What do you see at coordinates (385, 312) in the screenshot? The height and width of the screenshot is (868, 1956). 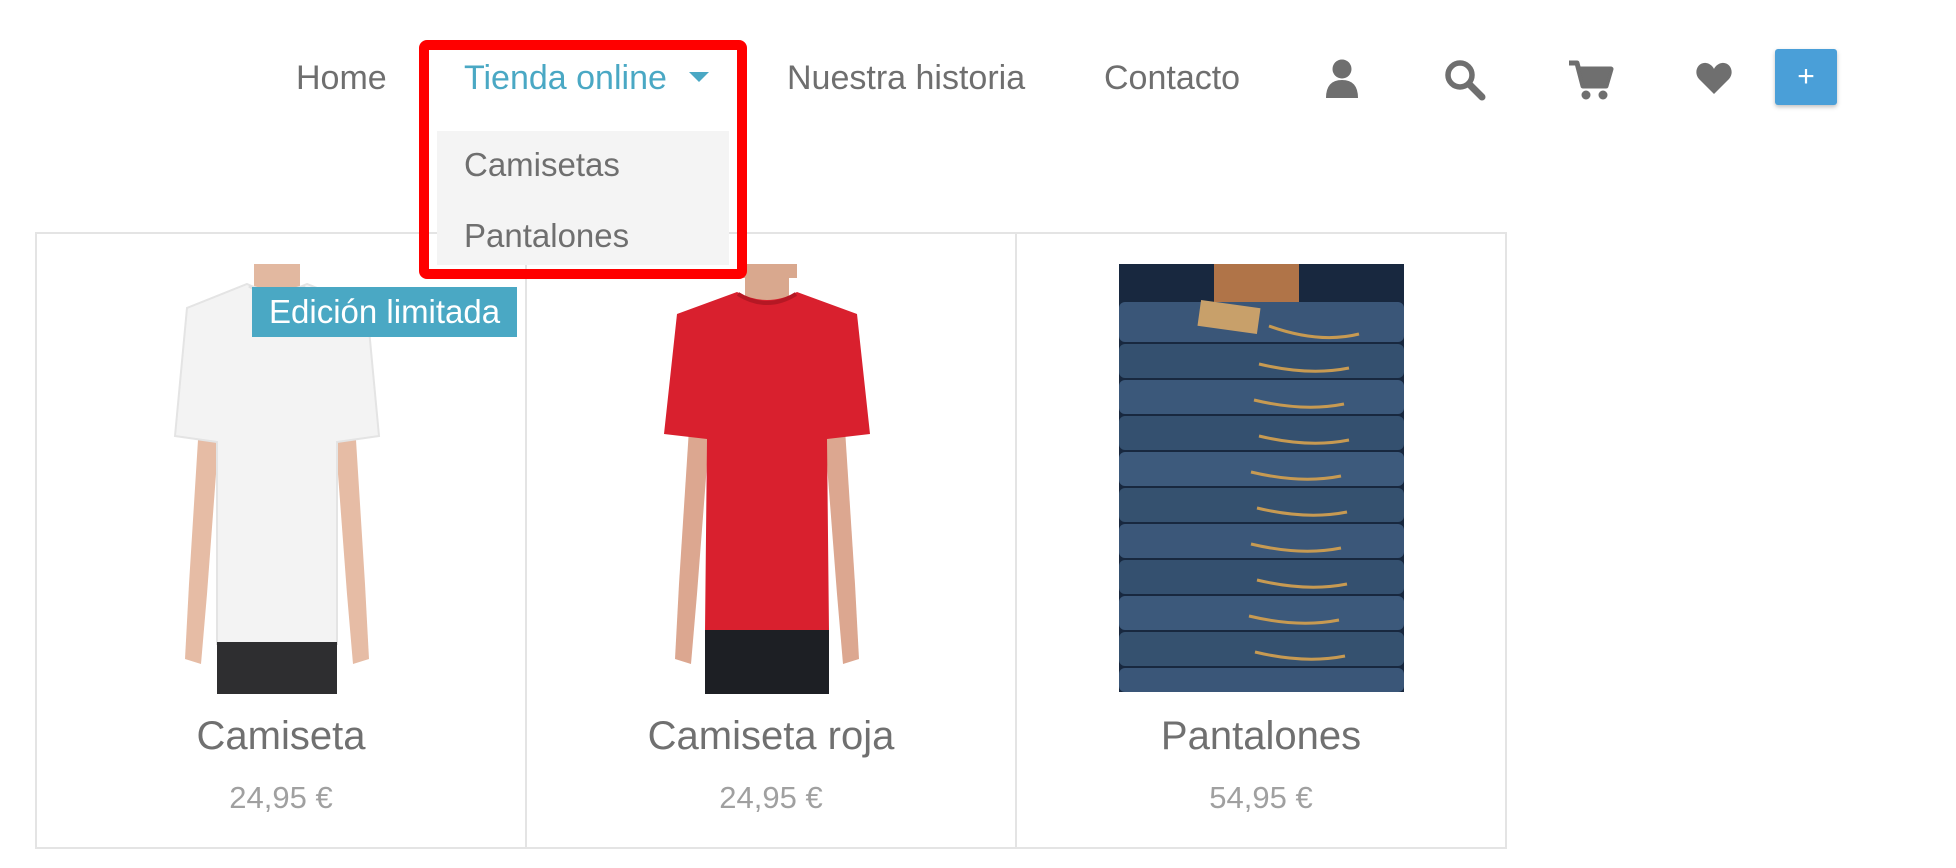 I see `limited-edition-badge: Edición limitada` at bounding box center [385, 312].